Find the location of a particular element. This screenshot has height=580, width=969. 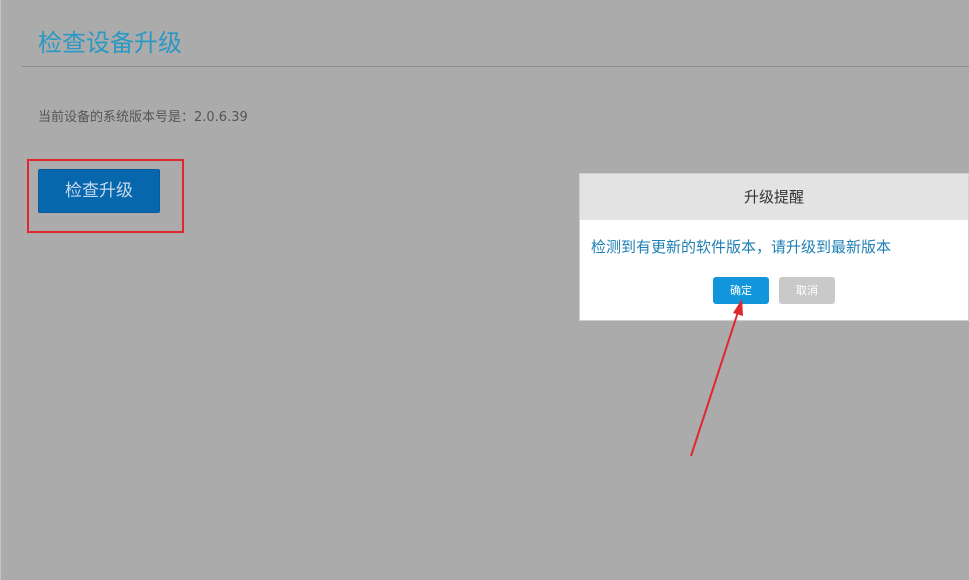

page-title: 检查设备升级 is located at coordinates (110, 43).